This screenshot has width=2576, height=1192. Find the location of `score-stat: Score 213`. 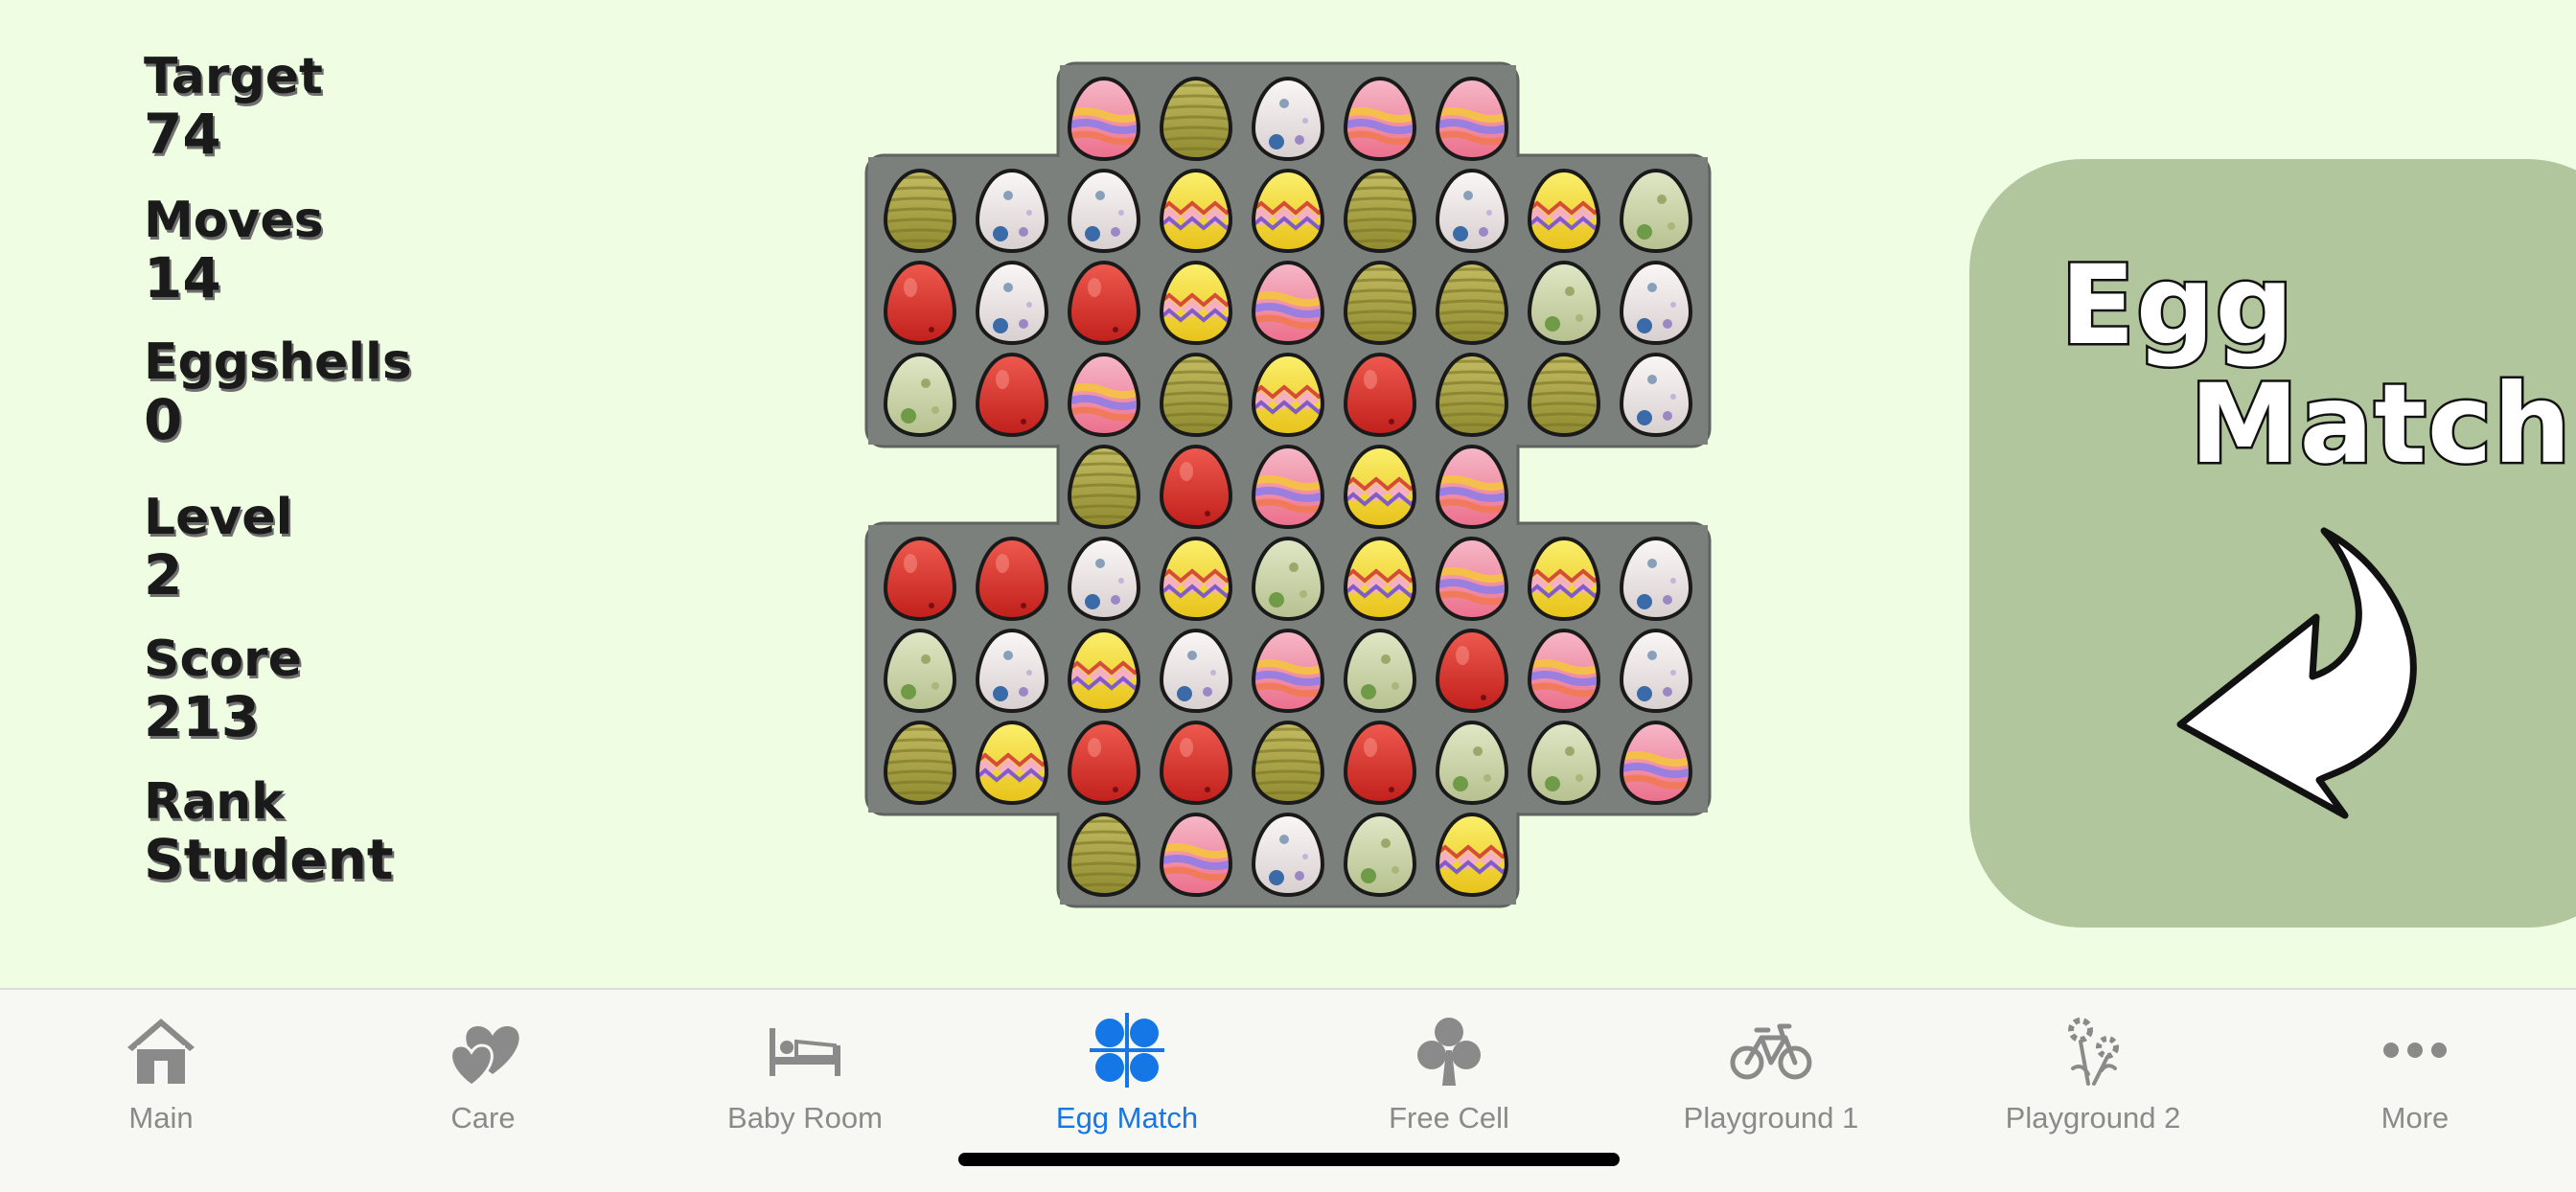

score-stat: Score 213 is located at coordinates (326, 687).